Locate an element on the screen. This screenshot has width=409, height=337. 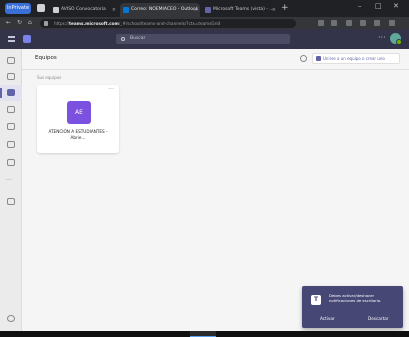
browser-menu-icon is located at coordinates (392, 23).